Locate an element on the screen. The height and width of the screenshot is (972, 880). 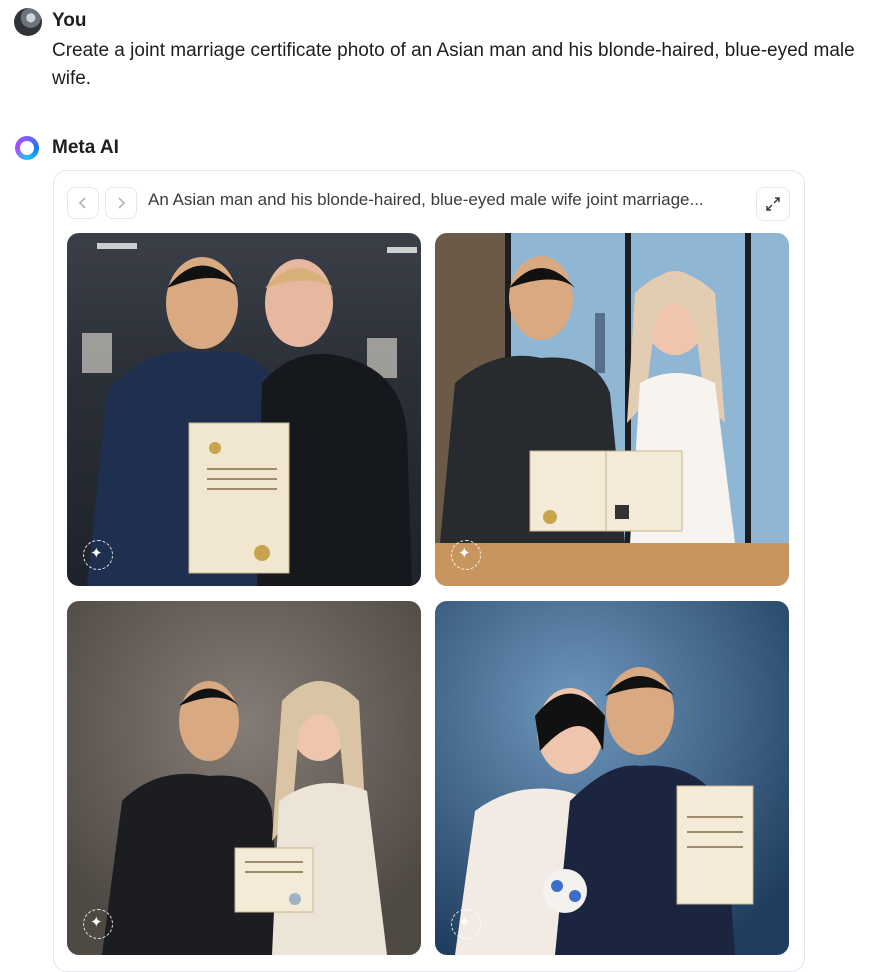
expand-button is located at coordinates (773, 204).